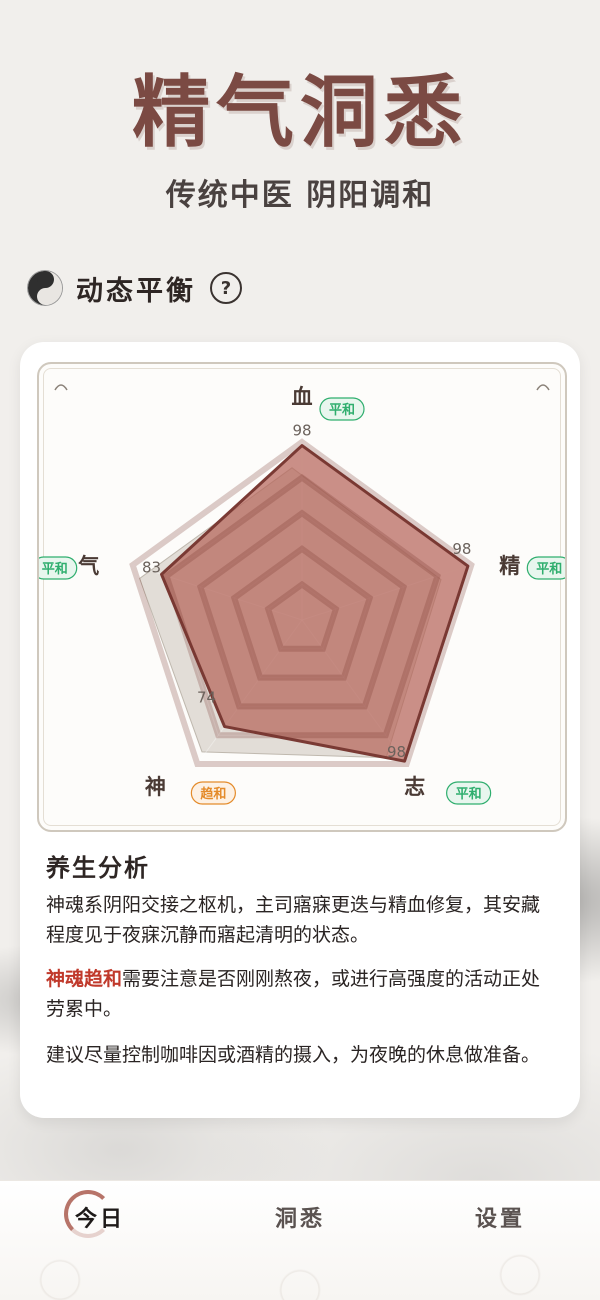 Image resolution: width=600 pixels, height=1300 pixels. What do you see at coordinates (226, 288) in the screenshot?
I see `question-circle-icon: ?` at bounding box center [226, 288].